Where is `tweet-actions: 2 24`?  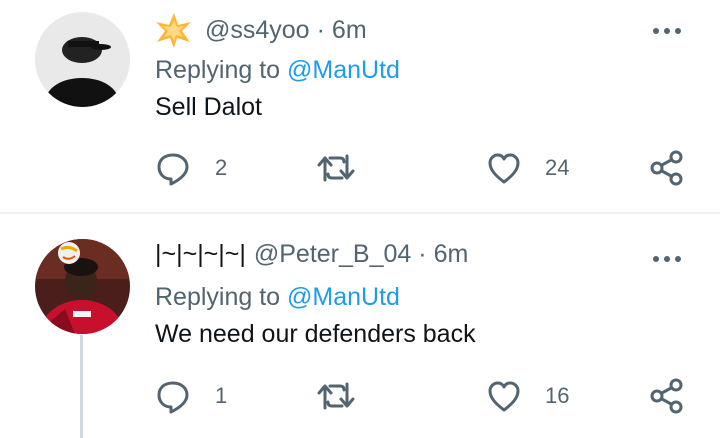 tweet-actions: 2 24 is located at coordinates (360, 168).